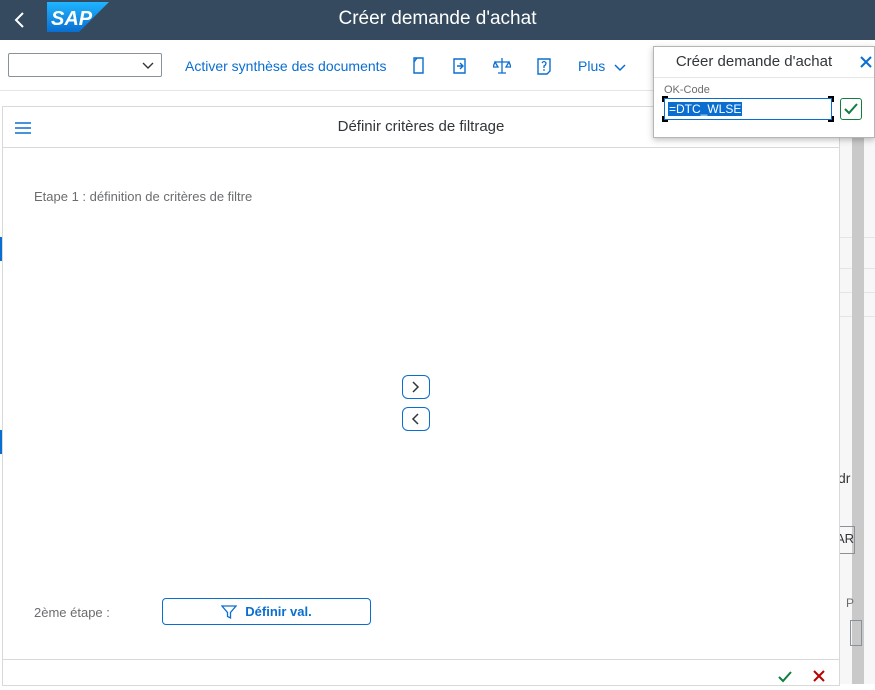 The image size is (875, 690). Describe the element at coordinates (278, 611) in the screenshot. I see `define-values-label: Définir val.` at that location.